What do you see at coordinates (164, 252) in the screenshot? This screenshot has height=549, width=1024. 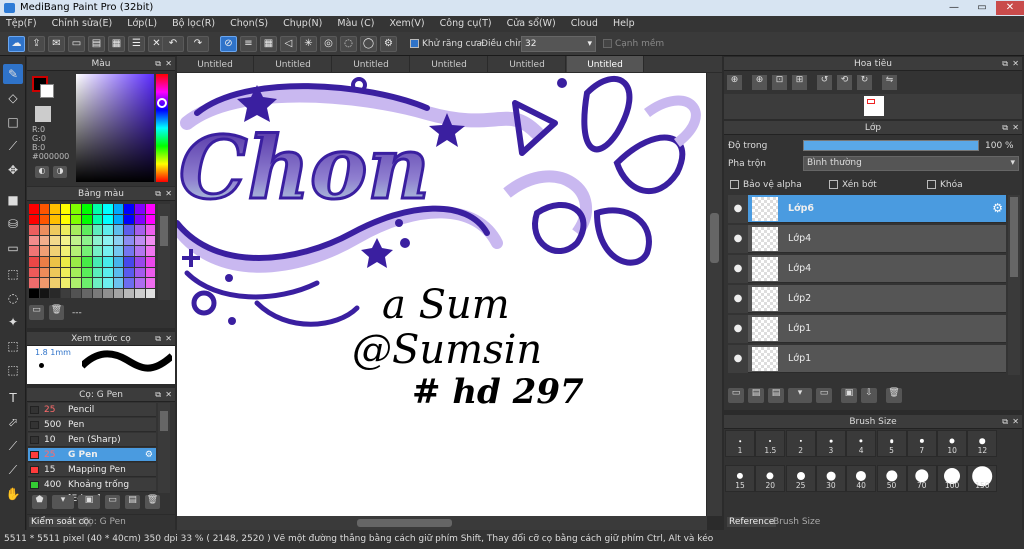 I see `palette-scrollbar` at bounding box center [164, 252].